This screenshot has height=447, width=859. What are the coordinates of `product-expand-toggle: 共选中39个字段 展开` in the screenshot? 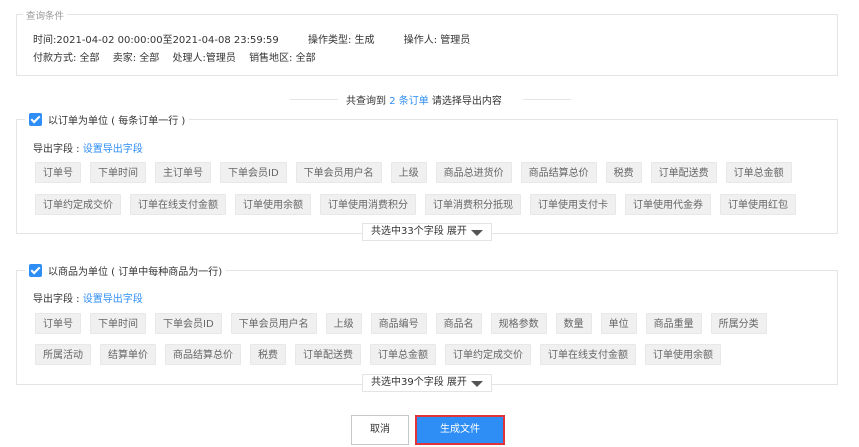 It's located at (427, 383).